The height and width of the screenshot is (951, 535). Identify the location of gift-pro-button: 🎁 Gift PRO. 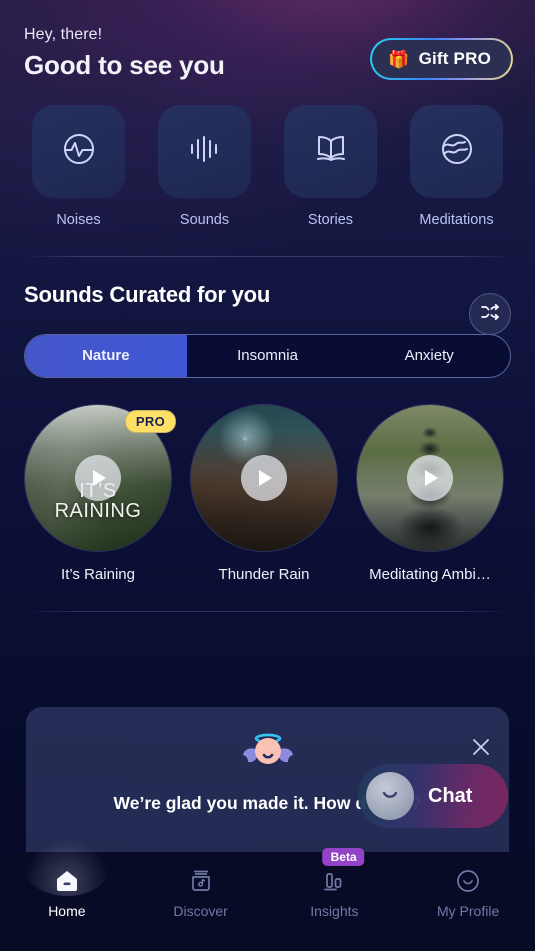
(441, 59).